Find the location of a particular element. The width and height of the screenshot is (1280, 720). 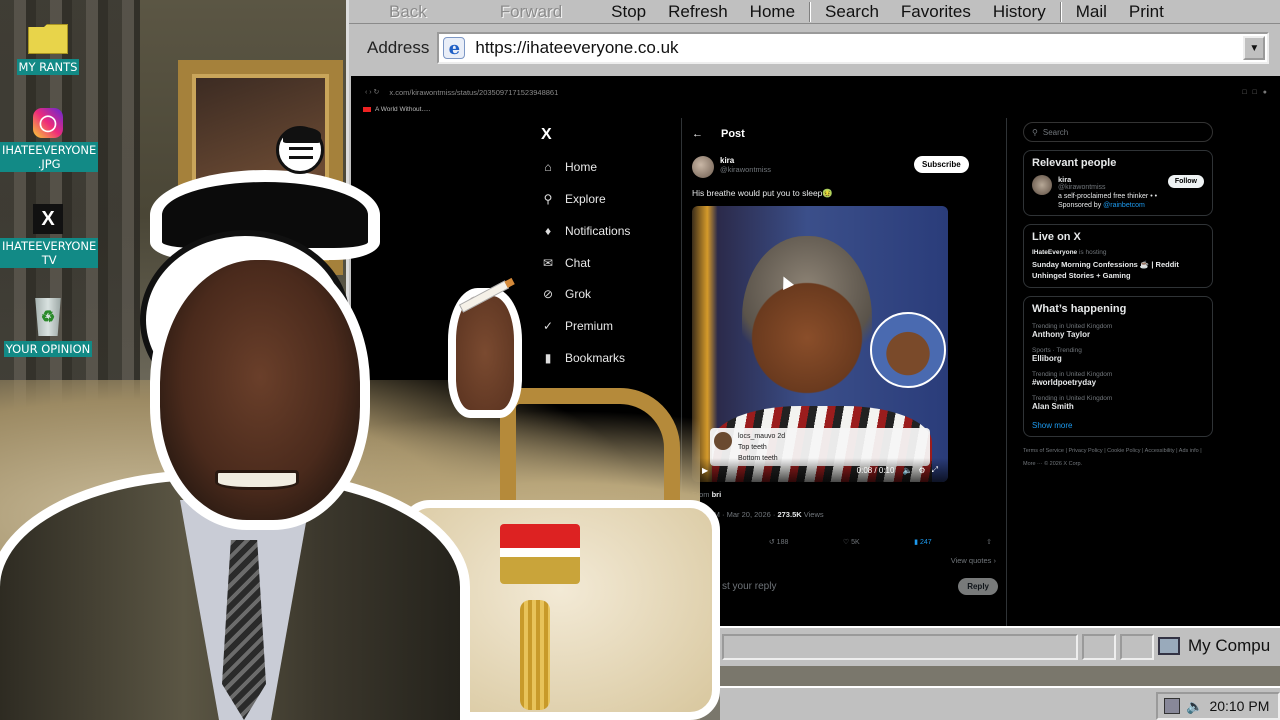

address-field: e https://ihateeveryone.co.uk ▼ is located at coordinates (853, 48).